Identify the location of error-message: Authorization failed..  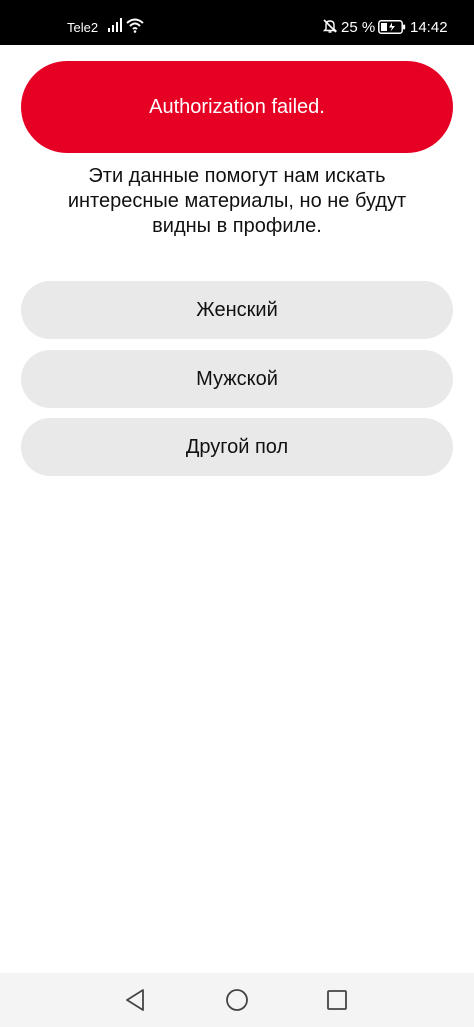
(237, 106).